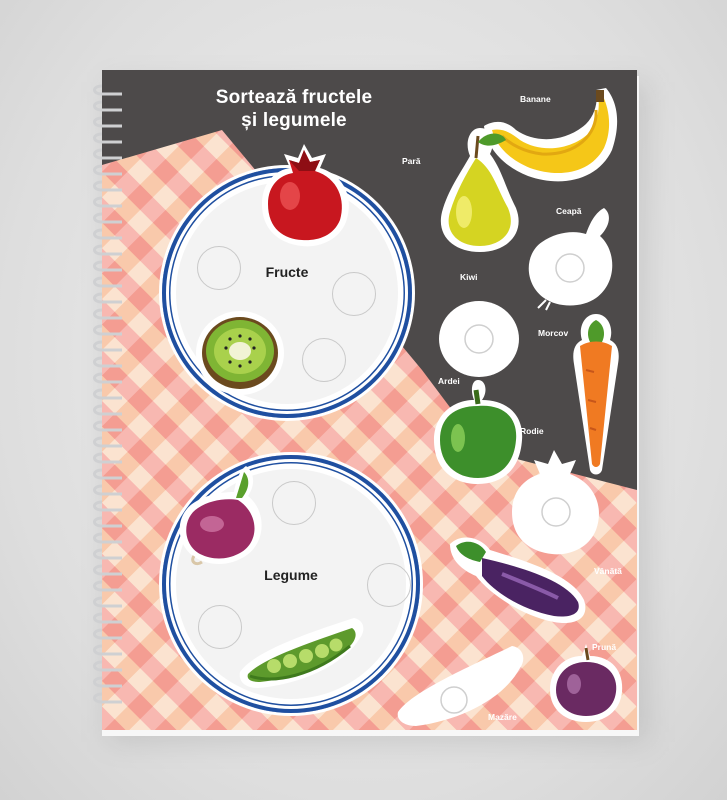  Describe the element at coordinates (553, 333) in the screenshot. I see `morcov-label: Morcov` at that location.